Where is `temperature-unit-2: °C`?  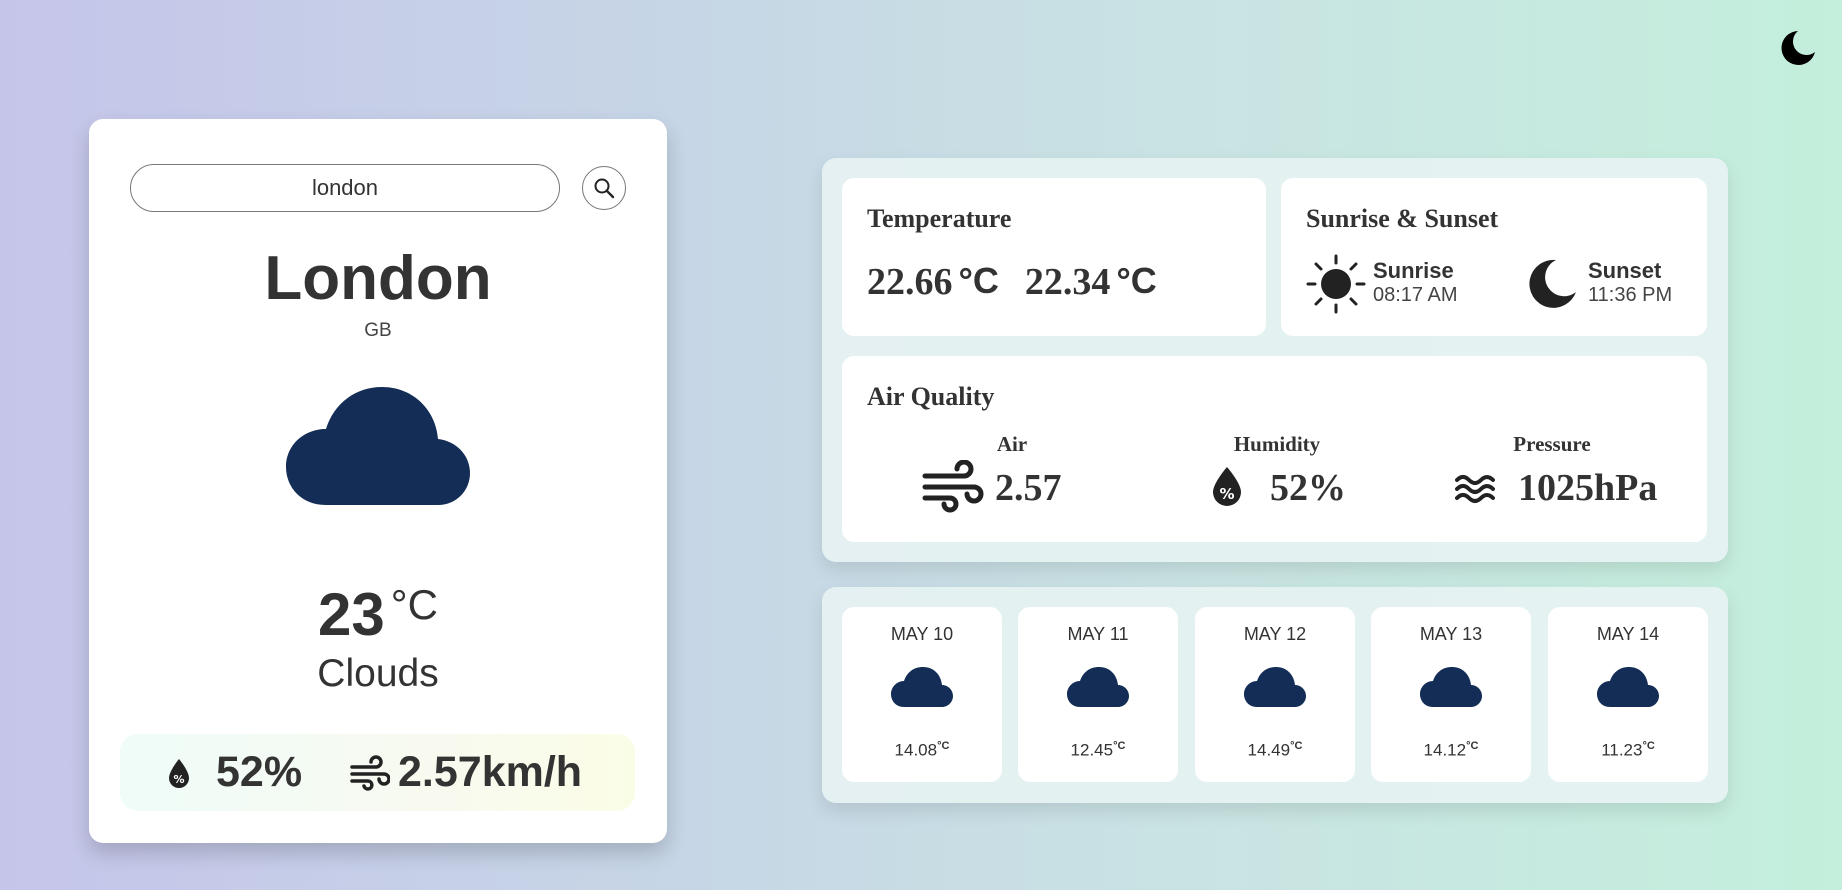
temperature-unit-2: °C is located at coordinates (1136, 280).